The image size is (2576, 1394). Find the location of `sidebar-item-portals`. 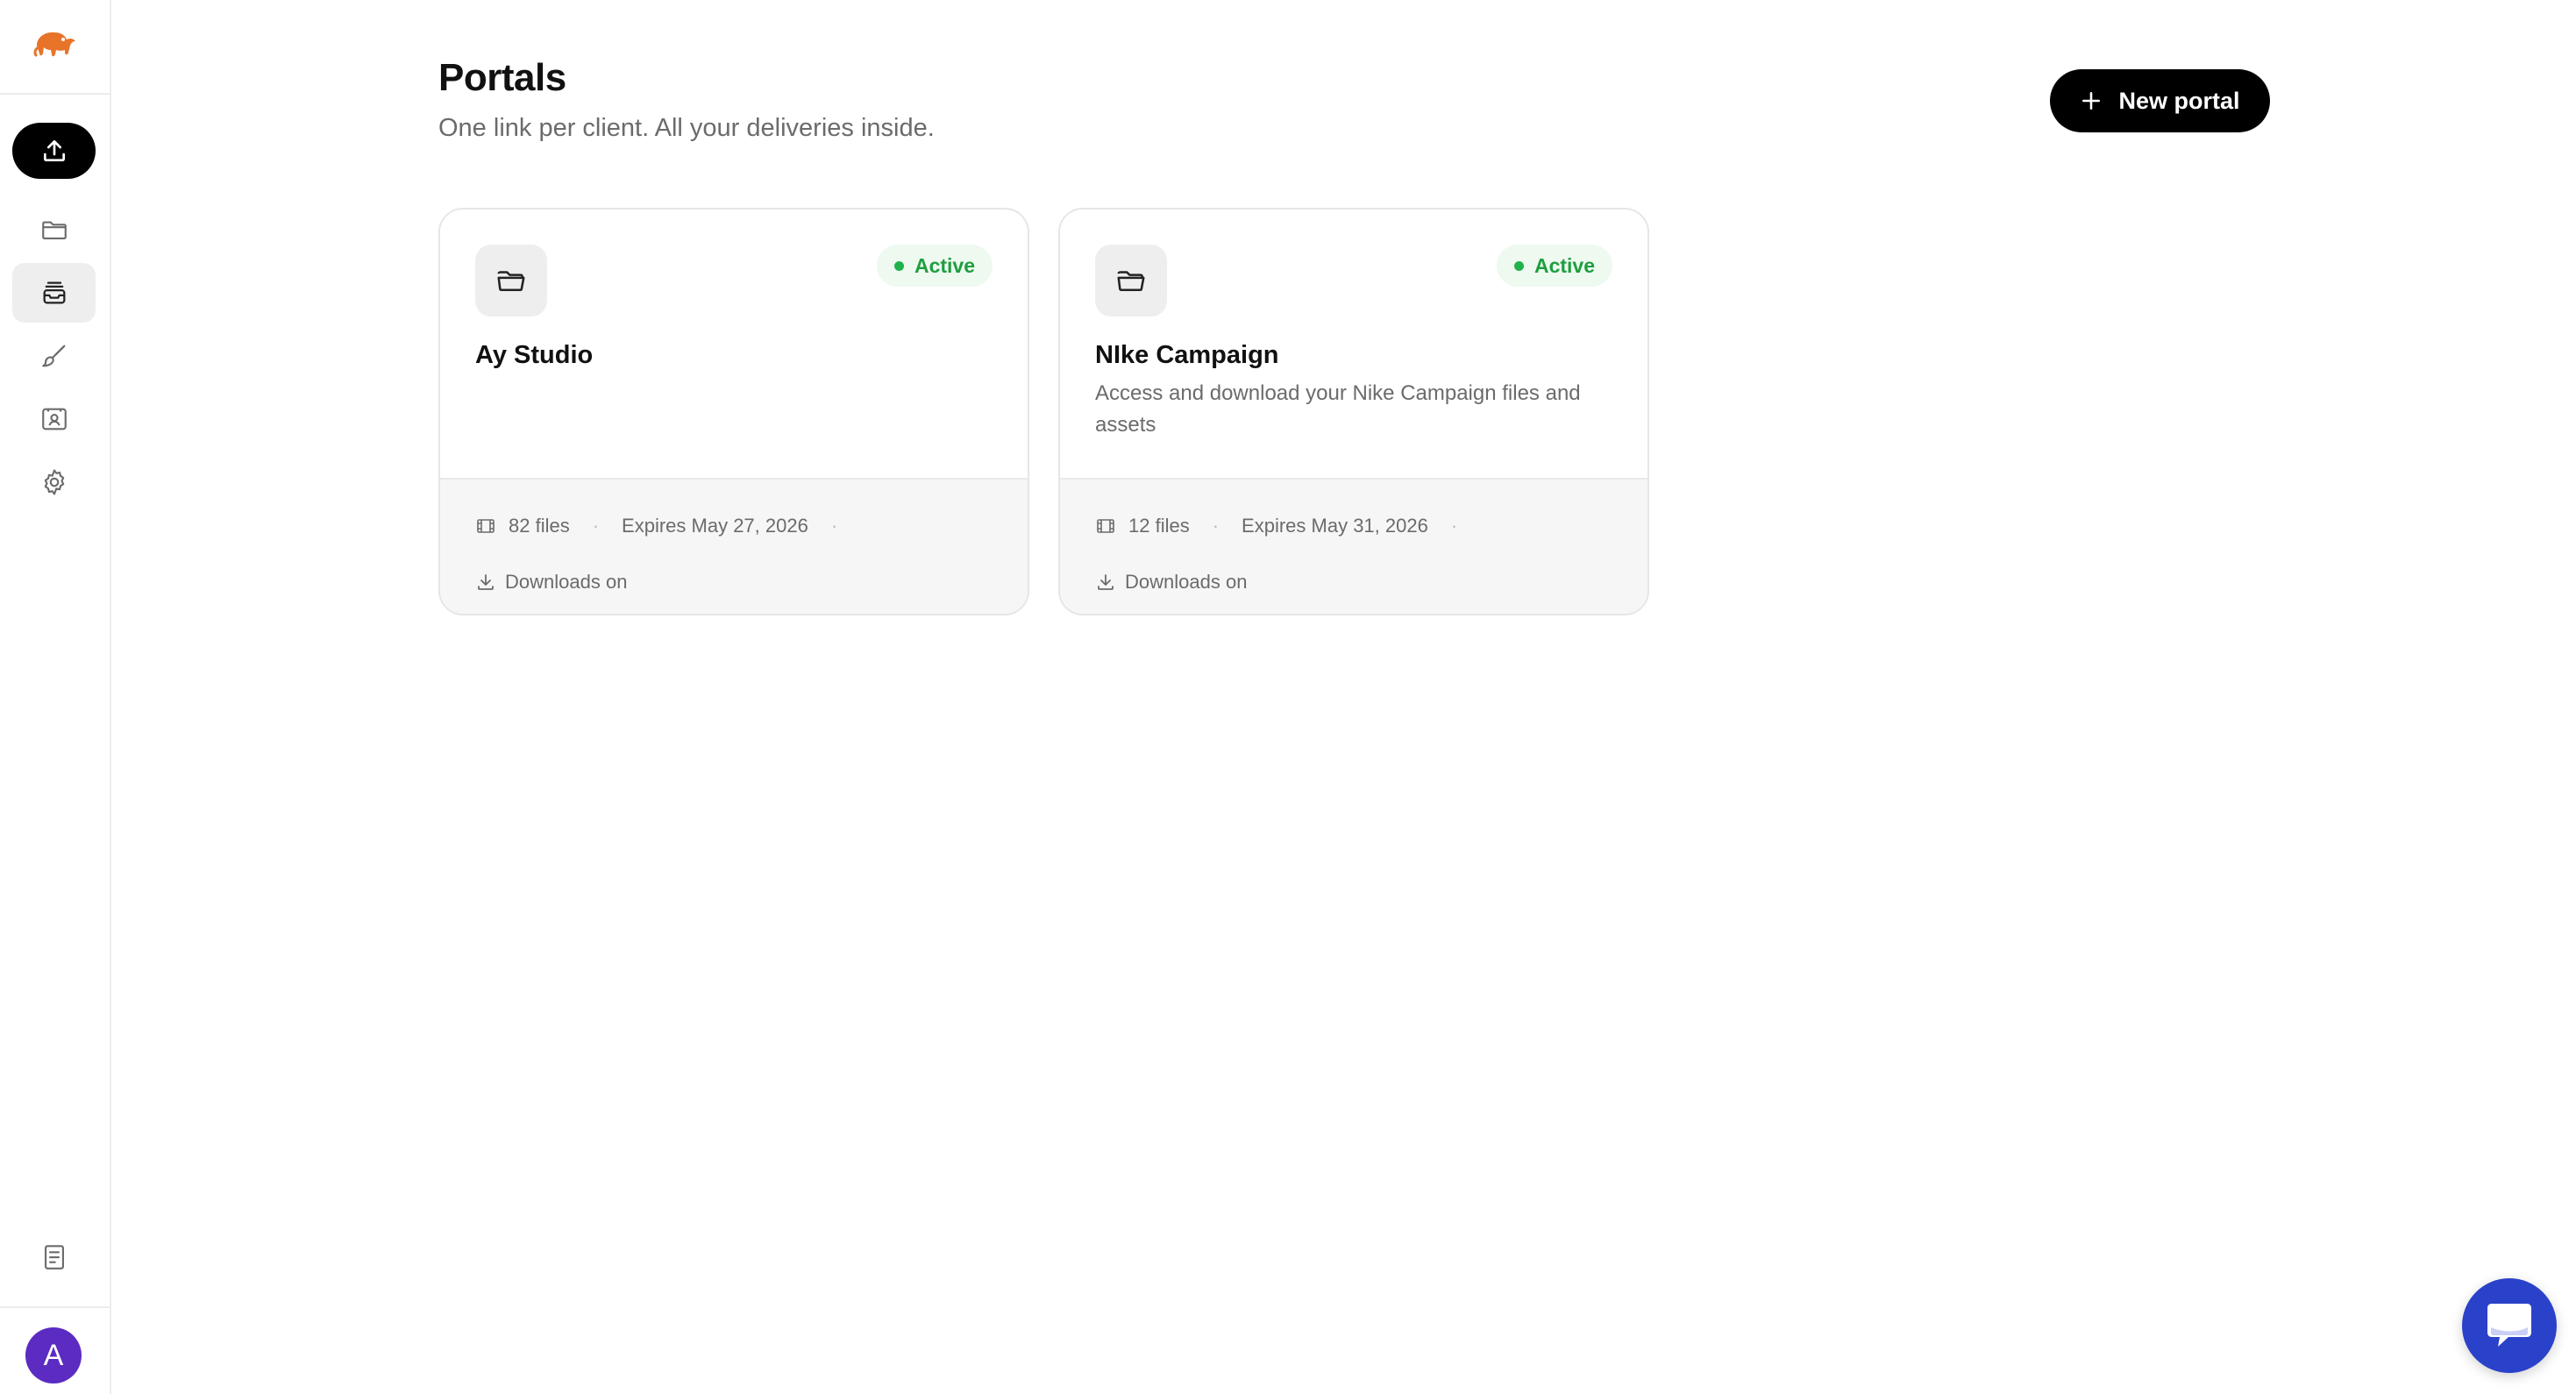

sidebar-item-portals is located at coordinates (54, 293).